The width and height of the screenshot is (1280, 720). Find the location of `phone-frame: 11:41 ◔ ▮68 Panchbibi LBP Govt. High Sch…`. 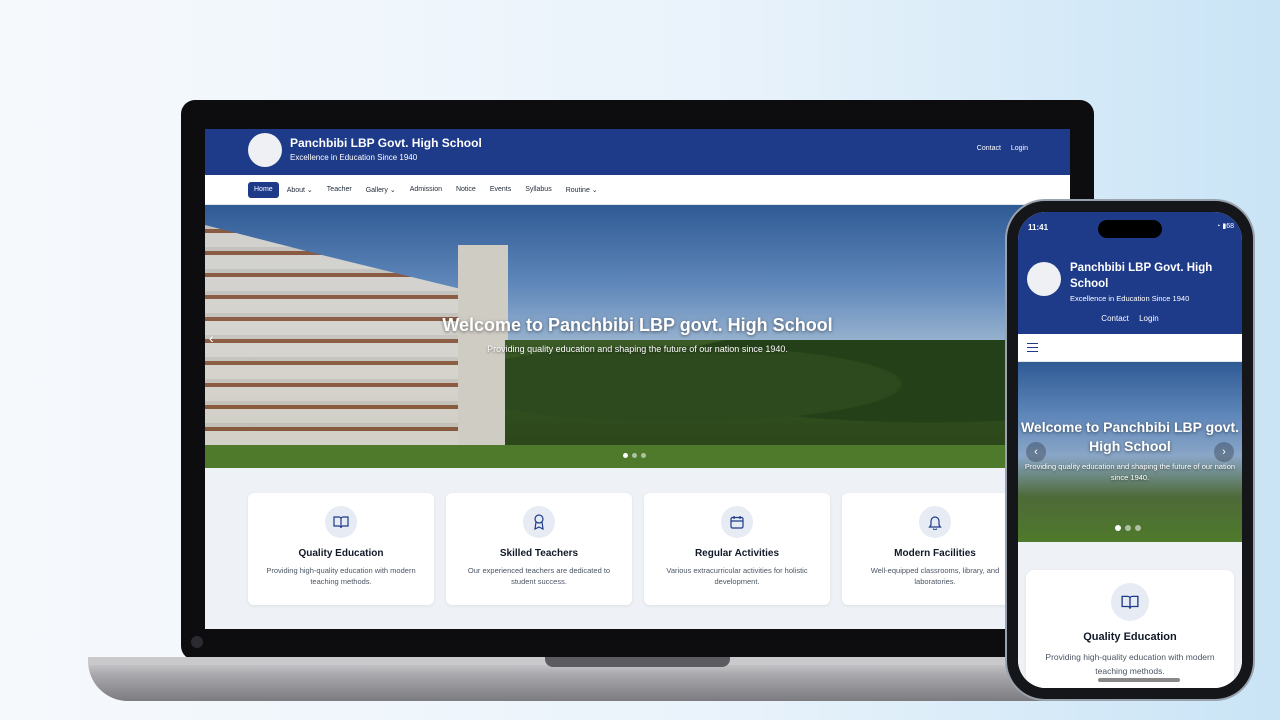

phone-frame: 11:41 ◔ ▮68 Panchbibi LBP Govt. High Sch… is located at coordinates (1130, 450).